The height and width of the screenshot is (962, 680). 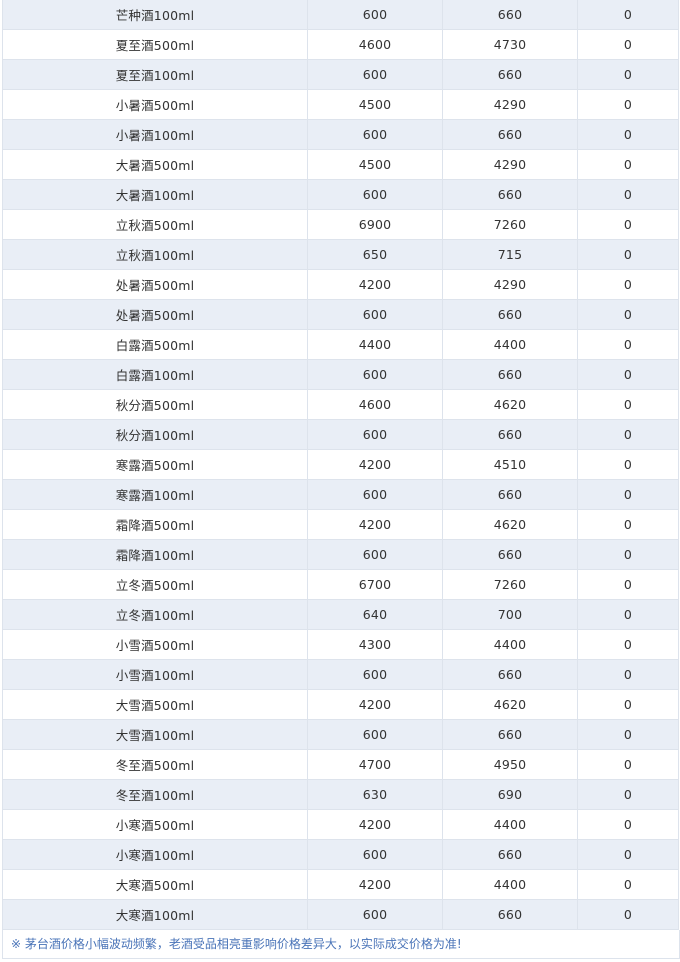 I want to click on price-cell: 4730, so click(x=510, y=44).